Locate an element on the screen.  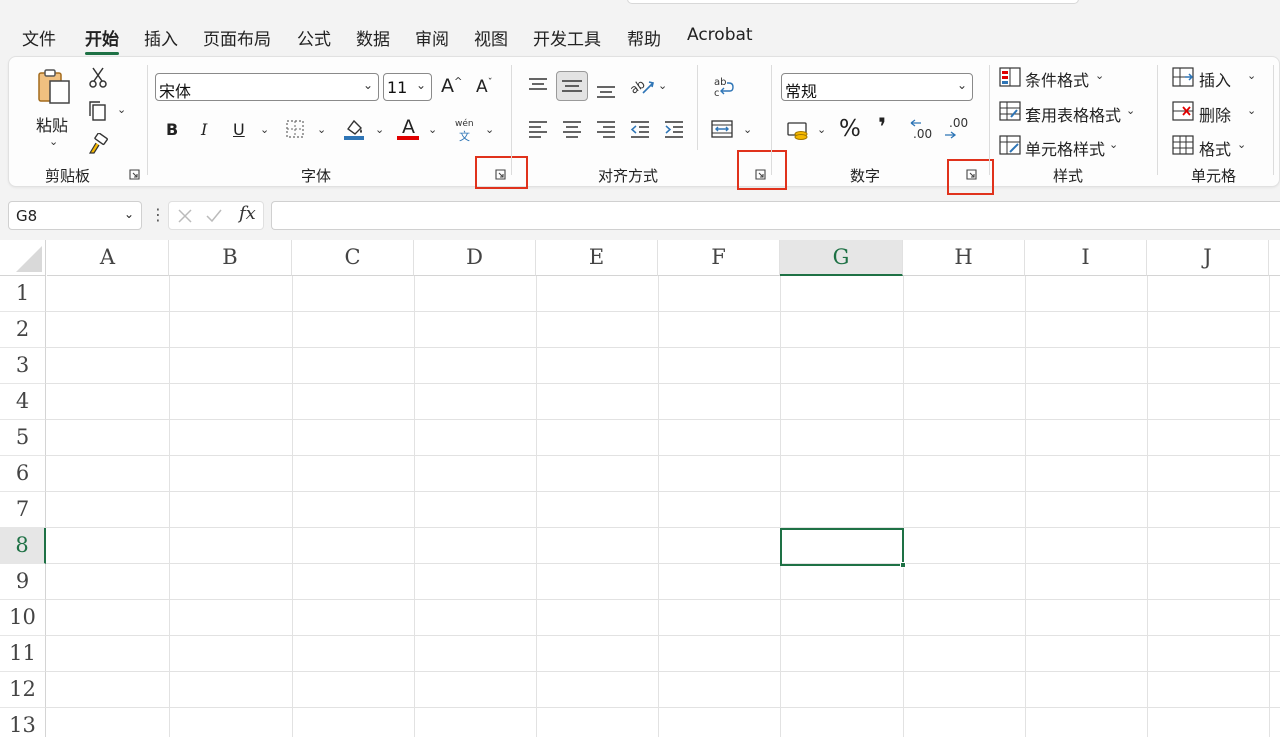
row-header-8: 8 is located at coordinates (23, 546).